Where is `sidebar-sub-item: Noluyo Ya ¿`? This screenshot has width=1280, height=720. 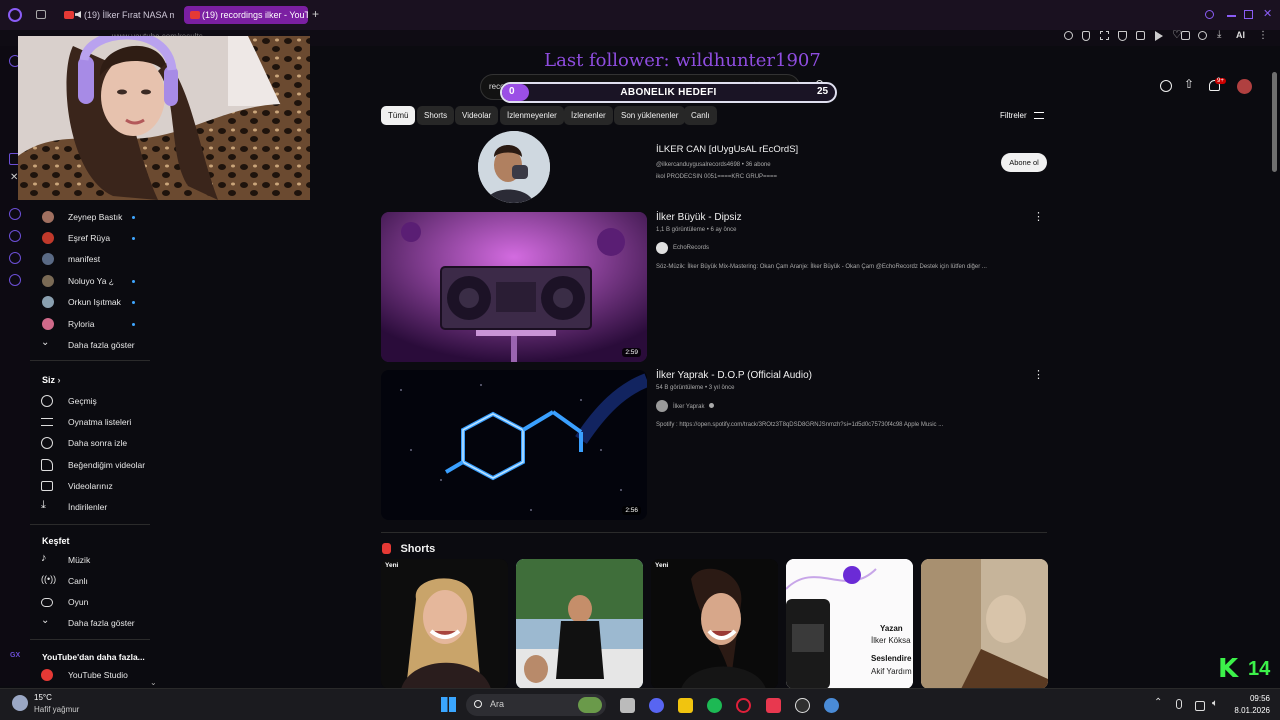
sidebar-sub-item: Noluyo Ya ¿ is located at coordinates (92, 281).